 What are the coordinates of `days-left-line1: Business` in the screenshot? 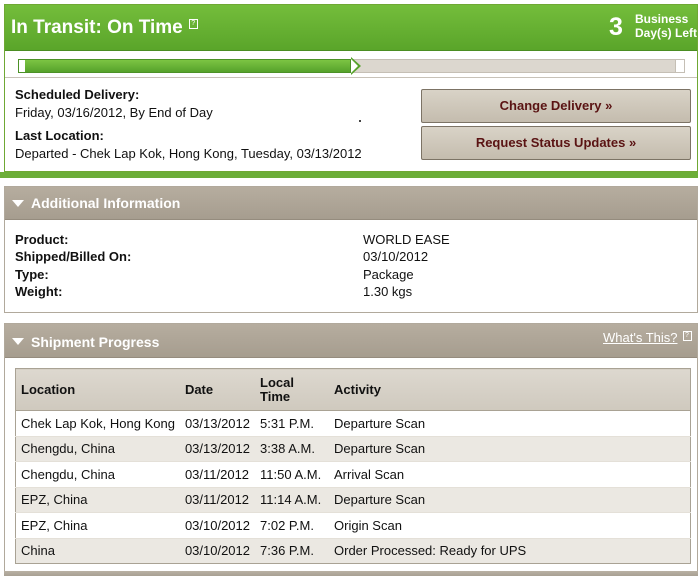 It's located at (662, 19).